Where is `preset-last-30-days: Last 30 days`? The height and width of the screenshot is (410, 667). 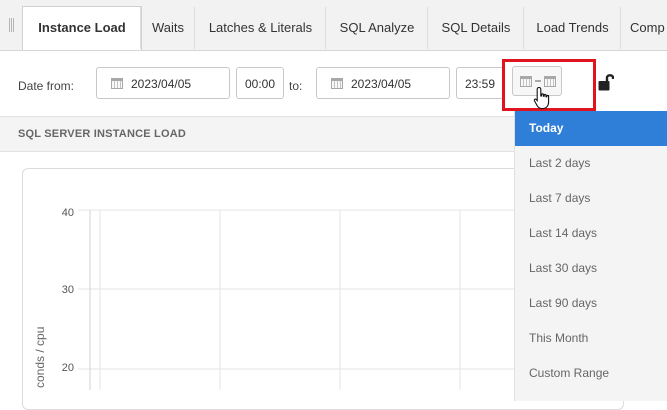 preset-last-30-days: Last 30 days is located at coordinates (591, 268).